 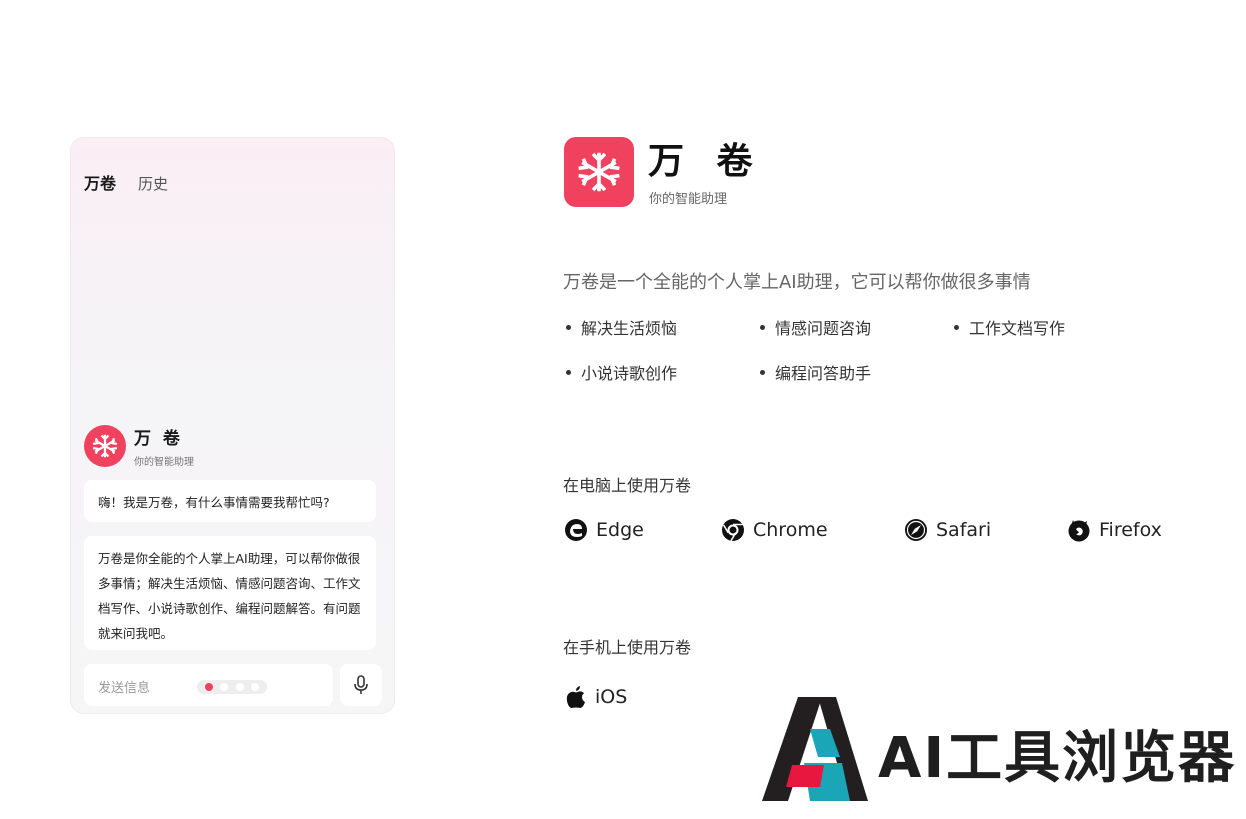 I want to click on feature-item: 解决生活烦恼, so click(x=621, y=327).